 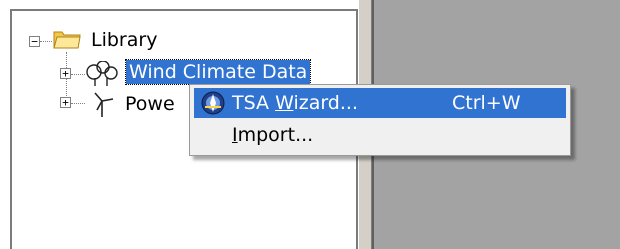 I want to click on tree-node-wind-climate-data: Wind Climate Data, so click(x=218, y=72).